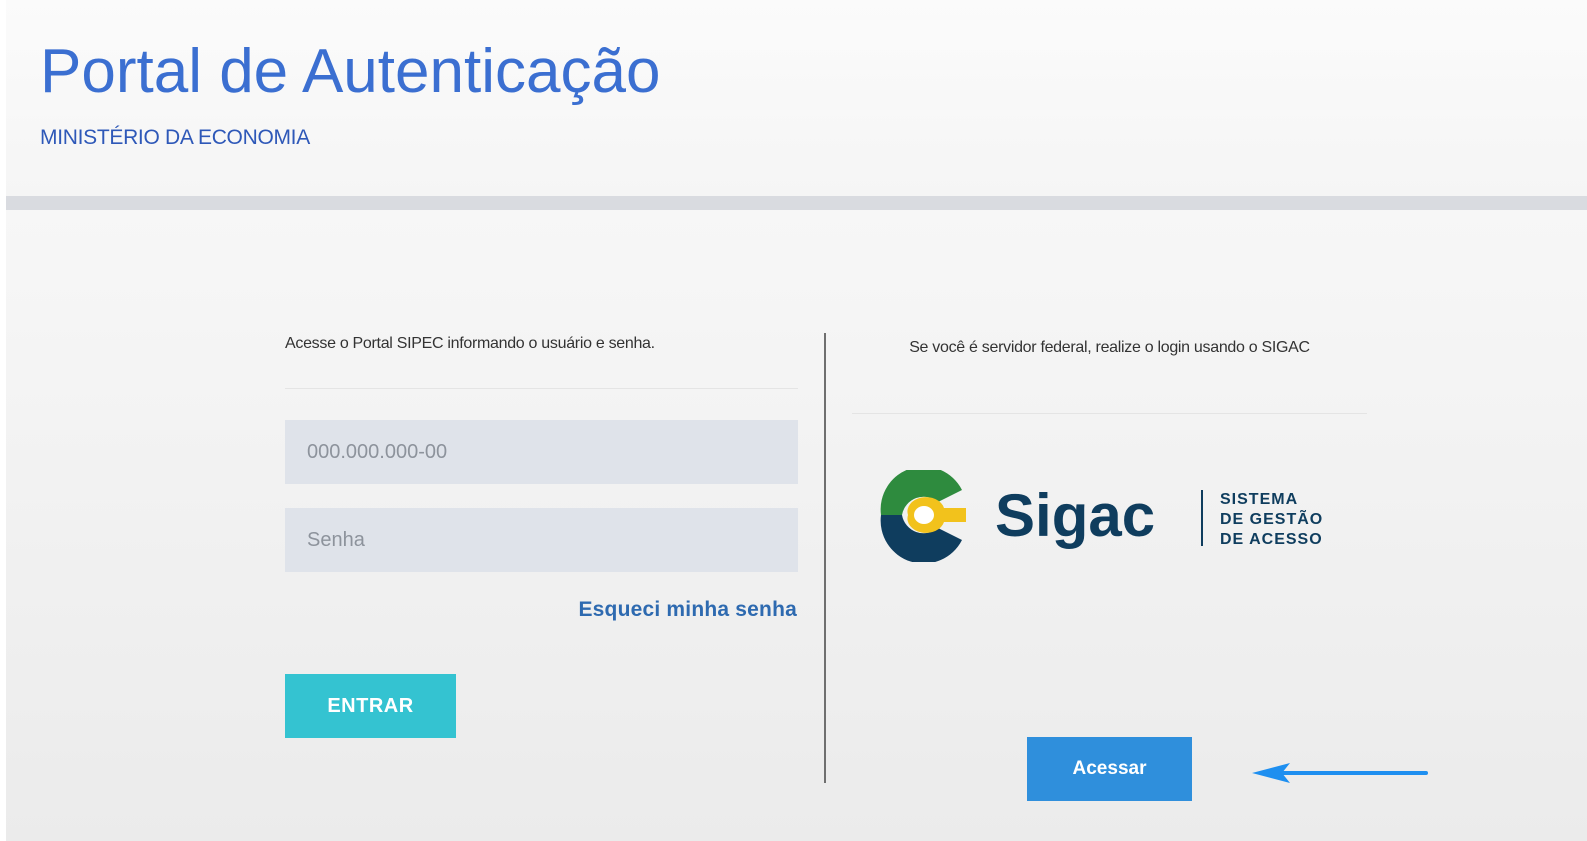 The width and height of the screenshot is (1587, 841). Describe the element at coordinates (541, 452) in the screenshot. I see `cpf-input` at that location.